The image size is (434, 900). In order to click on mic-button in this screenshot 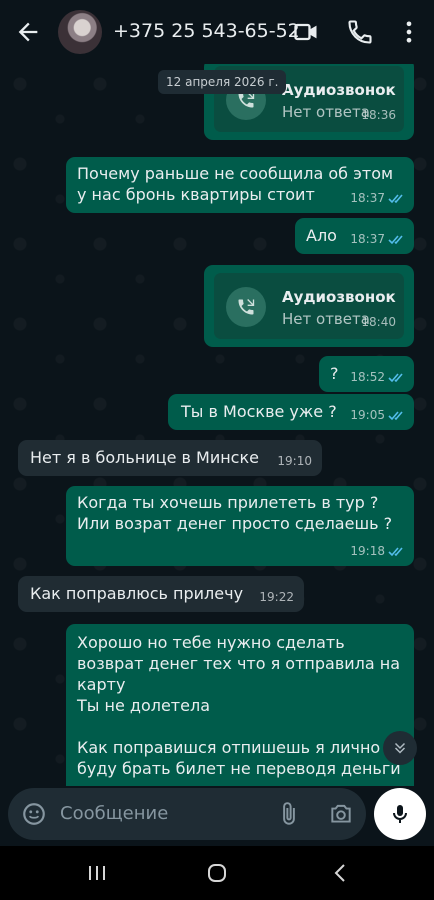, I will do `click(400, 814)`.